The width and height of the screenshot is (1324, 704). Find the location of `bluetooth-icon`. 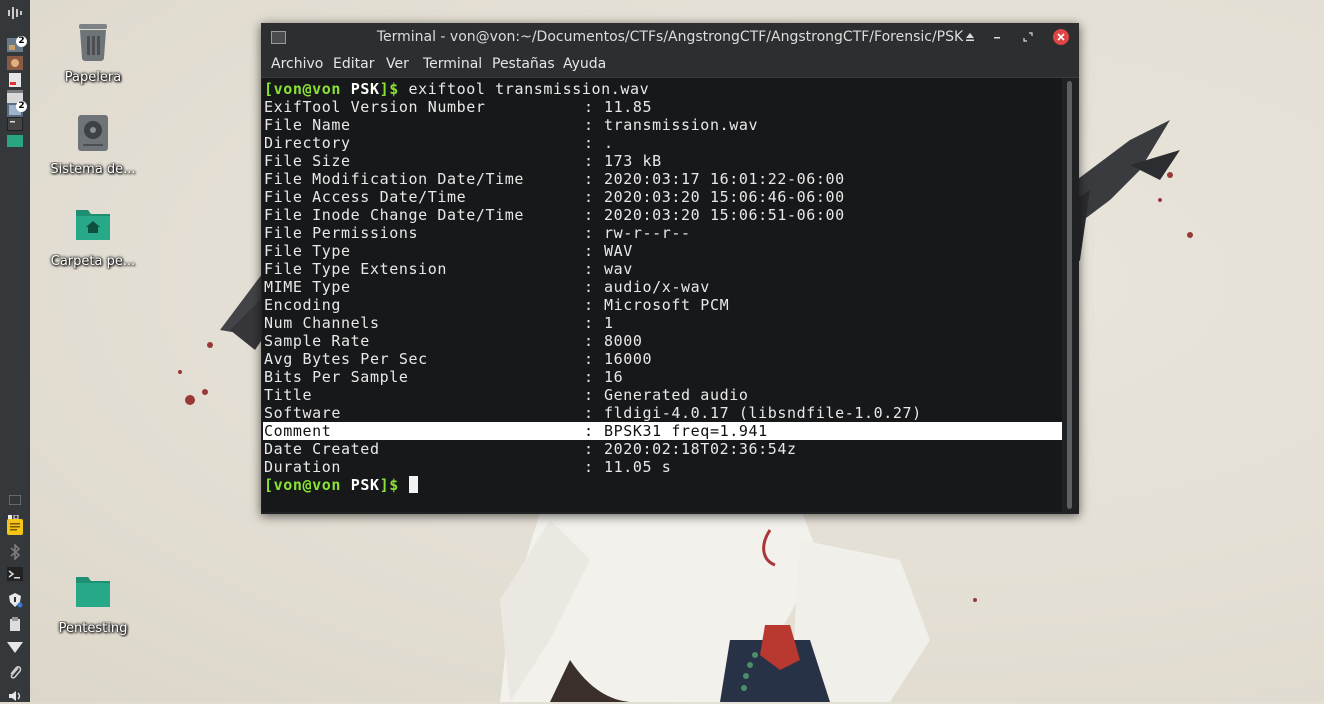

bluetooth-icon is located at coordinates (14, 552).